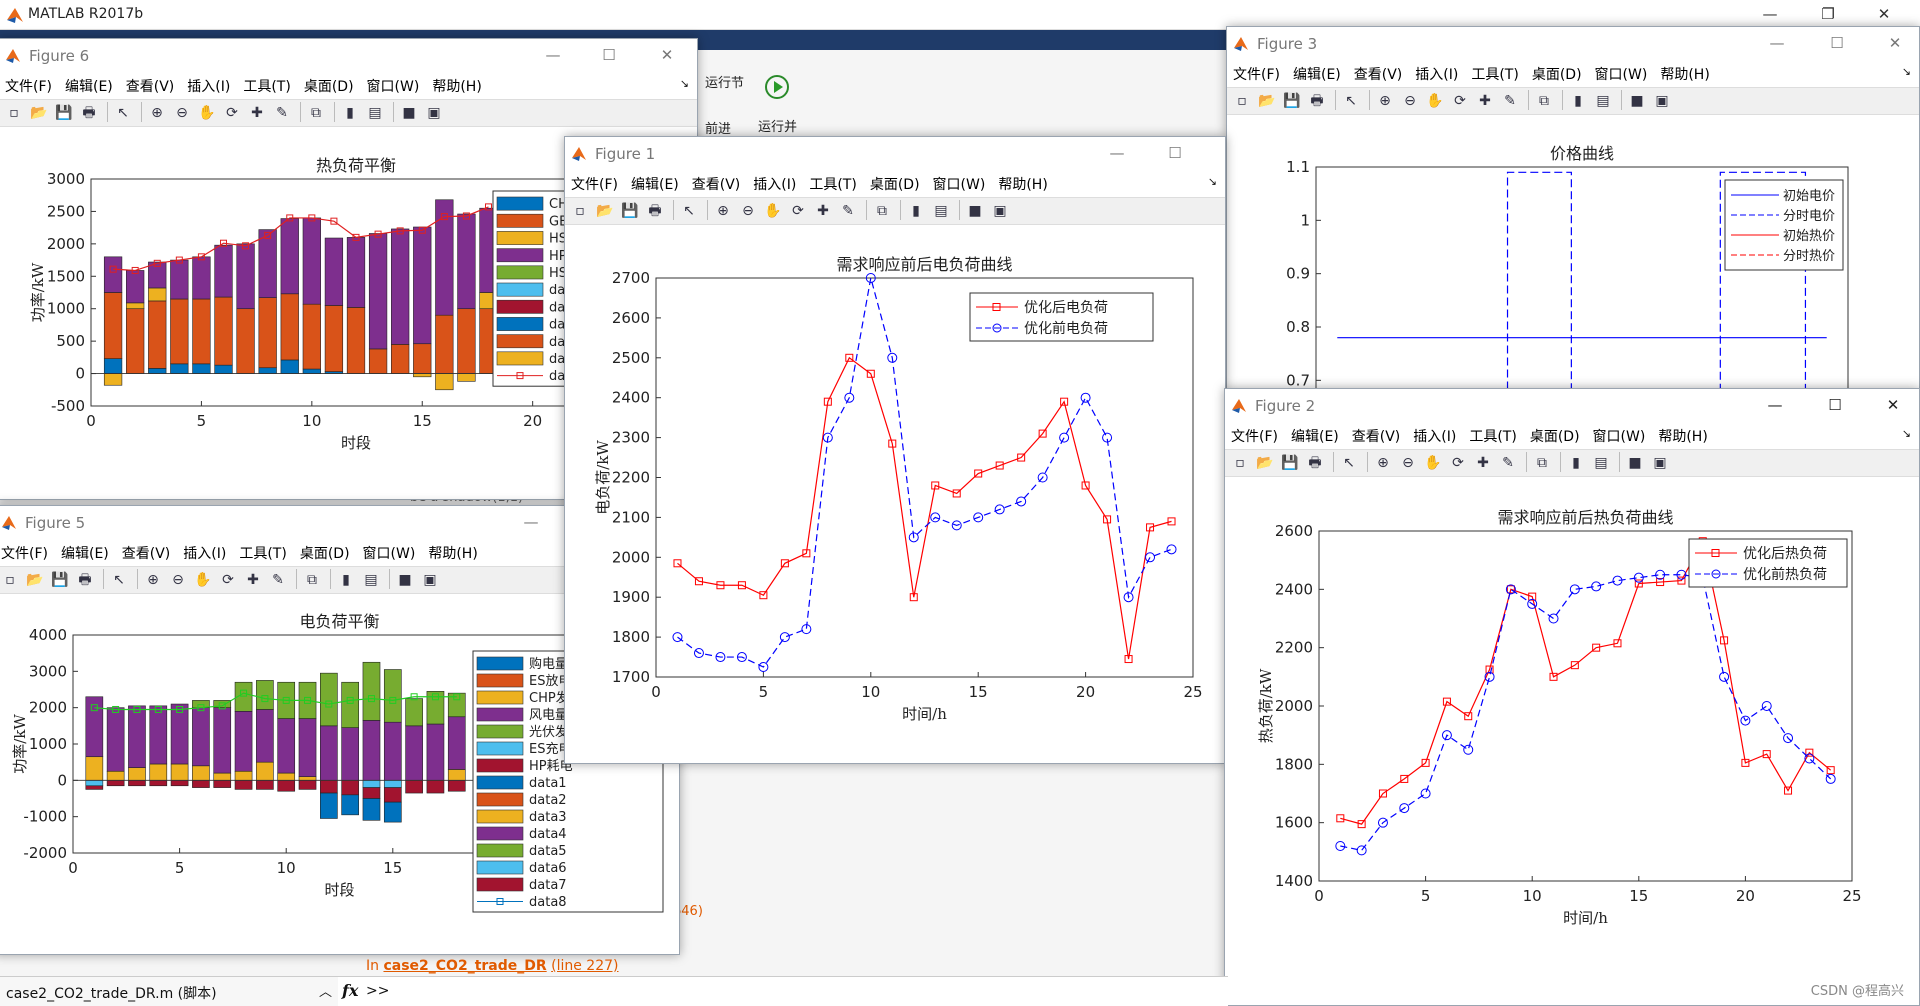  What do you see at coordinates (29, 84) in the screenshot?
I see `menu-item-0: 文件(F)` at bounding box center [29, 84].